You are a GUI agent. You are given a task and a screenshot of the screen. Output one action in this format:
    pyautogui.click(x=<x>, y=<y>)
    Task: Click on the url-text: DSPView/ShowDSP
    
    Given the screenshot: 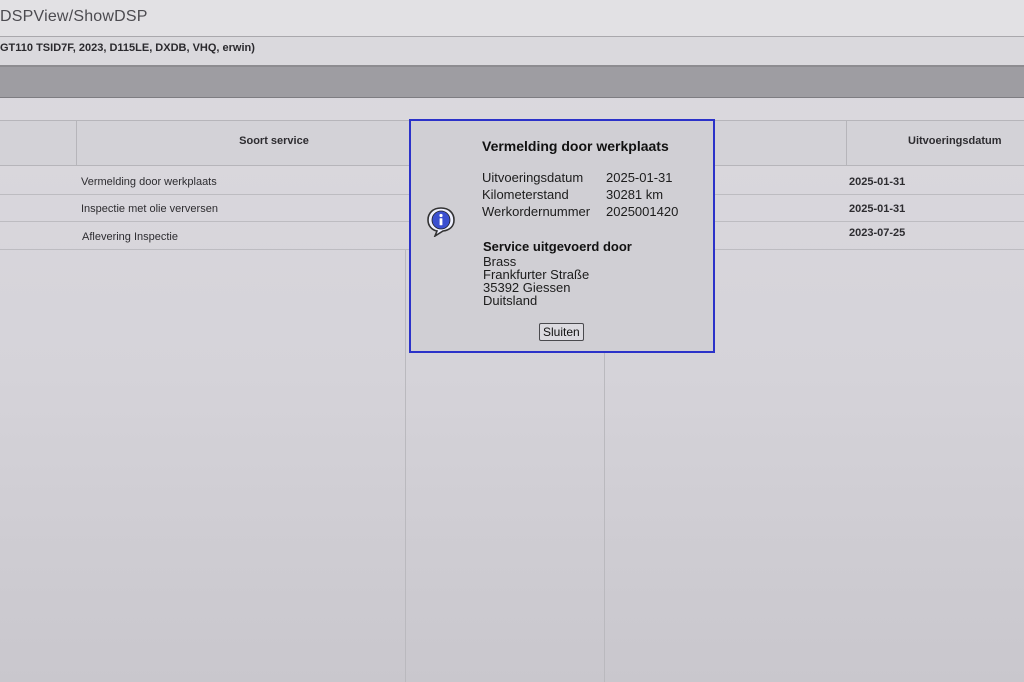 What is the action you would take?
    pyautogui.click(x=74, y=16)
    